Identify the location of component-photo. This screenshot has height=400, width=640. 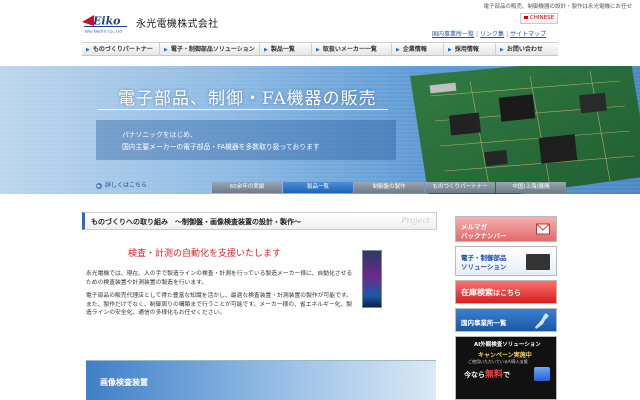
(538, 262).